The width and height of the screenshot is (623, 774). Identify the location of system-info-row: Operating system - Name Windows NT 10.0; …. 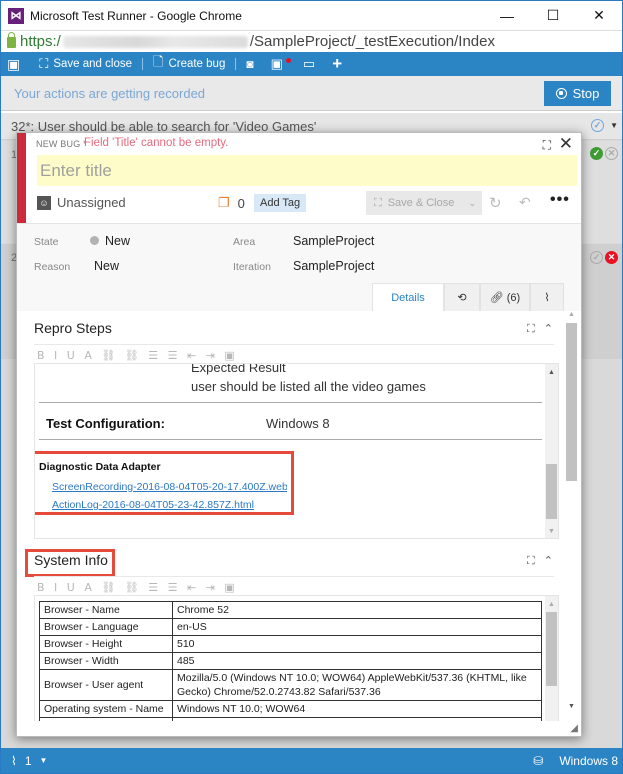
(290, 709).